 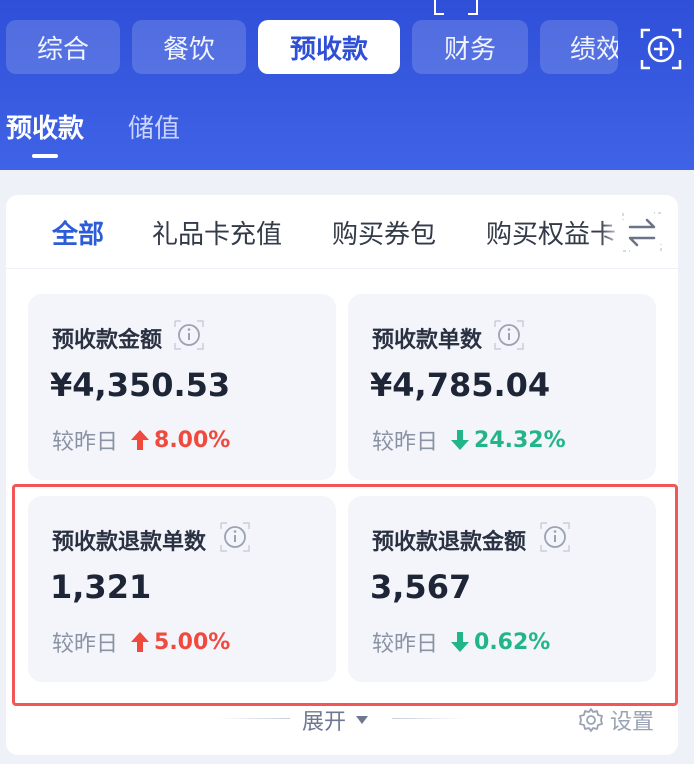 What do you see at coordinates (502, 589) in the screenshot?
I see `metric-card-refund-amount: 预收款退款金额 3,567 较昨日 0.62%` at bounding box center [502, 589].